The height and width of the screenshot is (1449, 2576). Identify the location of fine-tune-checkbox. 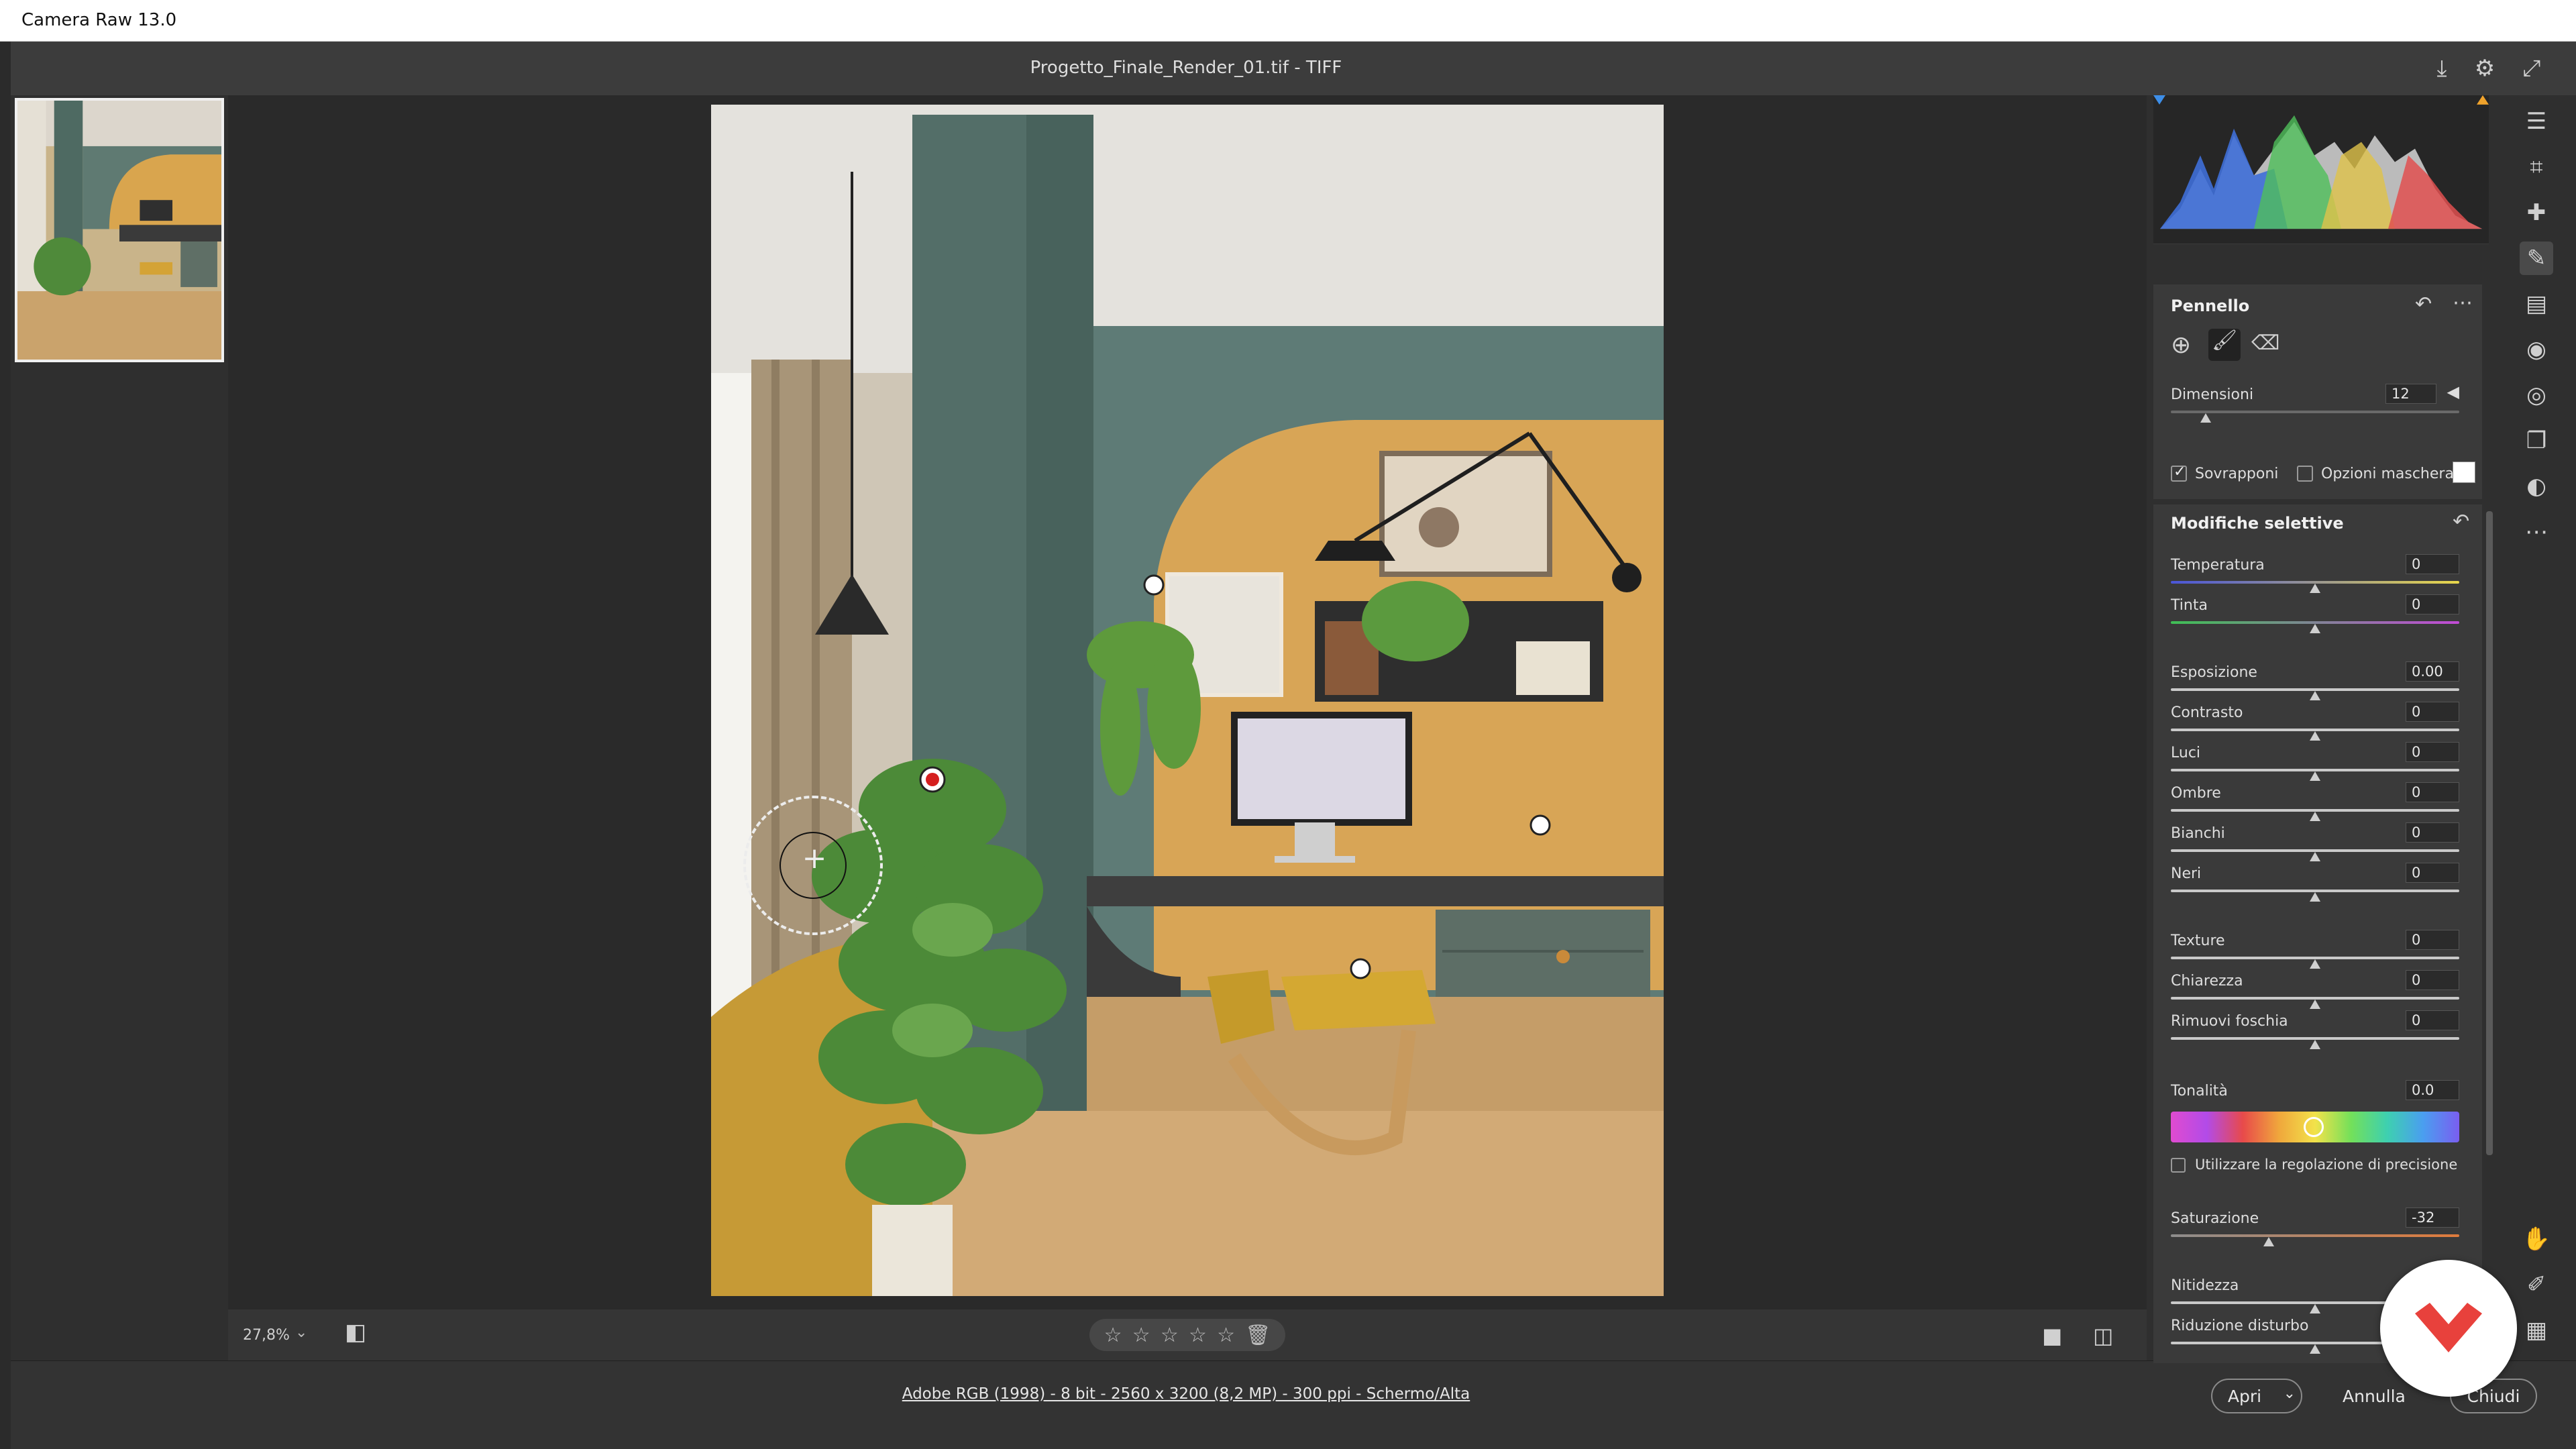
(2178, 1165).